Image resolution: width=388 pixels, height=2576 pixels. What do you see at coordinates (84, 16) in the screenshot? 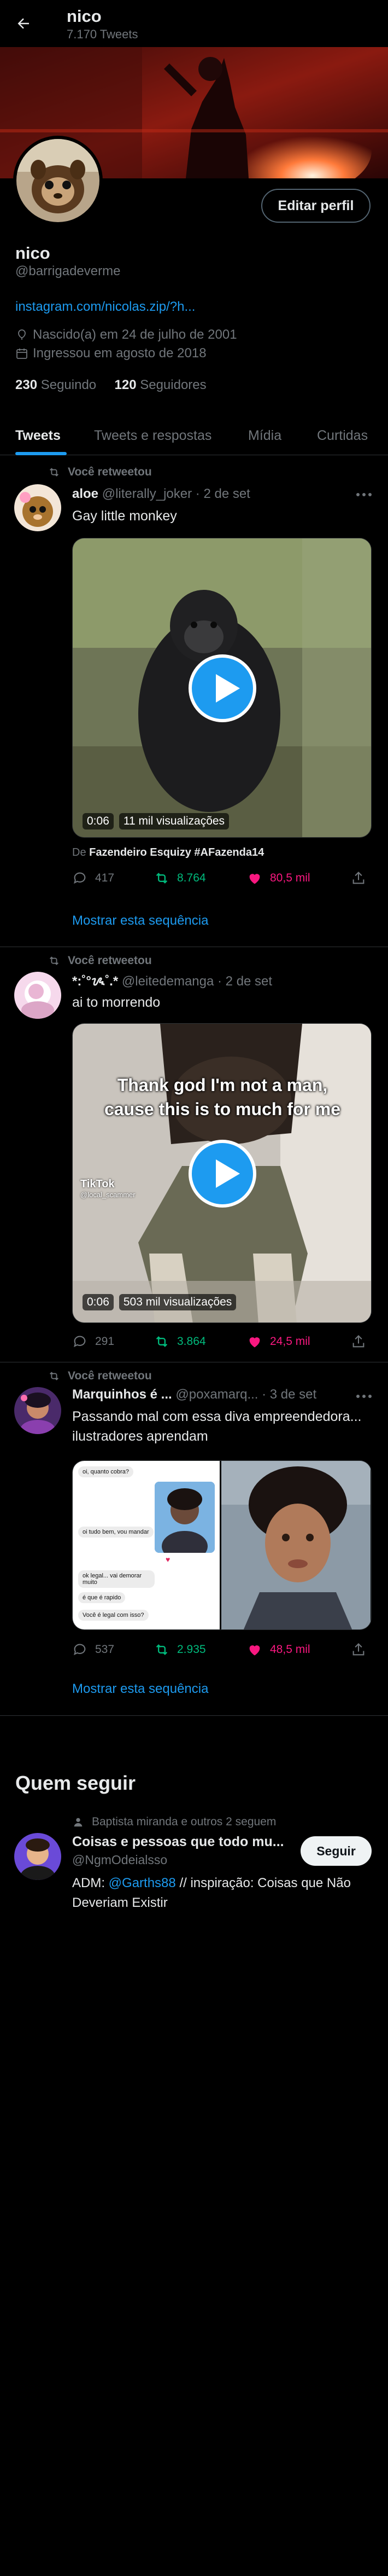
I see `header-name: nico` at bounding box center [84, 16].